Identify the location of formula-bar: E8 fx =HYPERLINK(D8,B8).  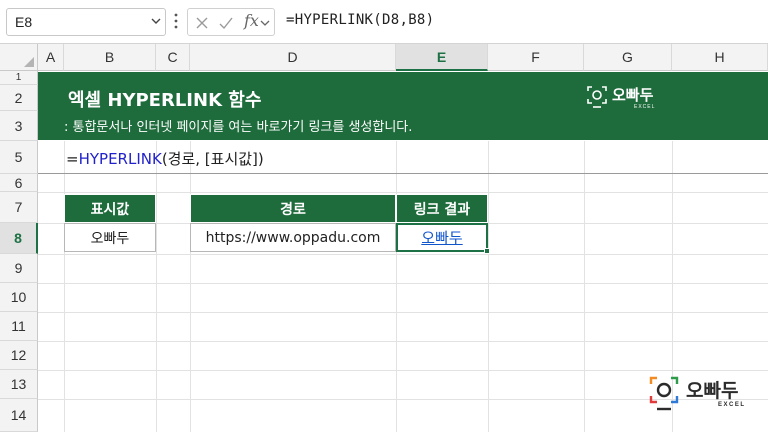
(384, 22).